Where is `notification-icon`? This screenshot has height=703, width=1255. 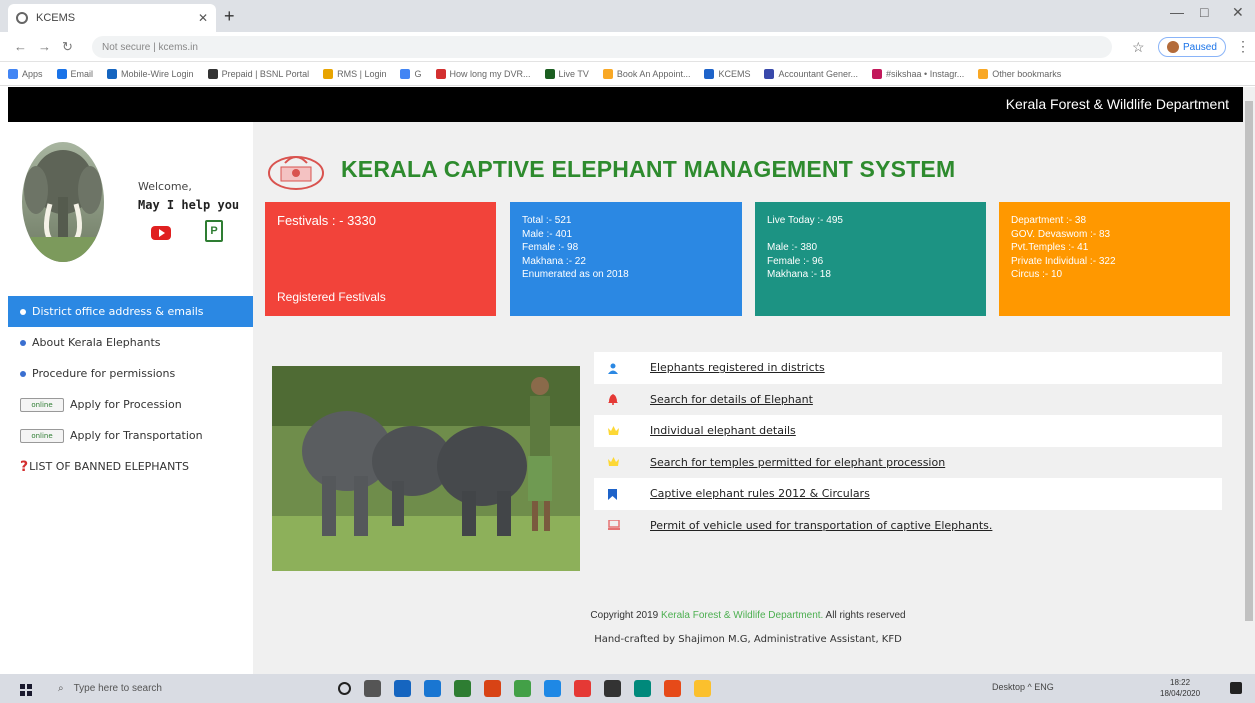 notification-icon is located at coordinates (1236, 688).